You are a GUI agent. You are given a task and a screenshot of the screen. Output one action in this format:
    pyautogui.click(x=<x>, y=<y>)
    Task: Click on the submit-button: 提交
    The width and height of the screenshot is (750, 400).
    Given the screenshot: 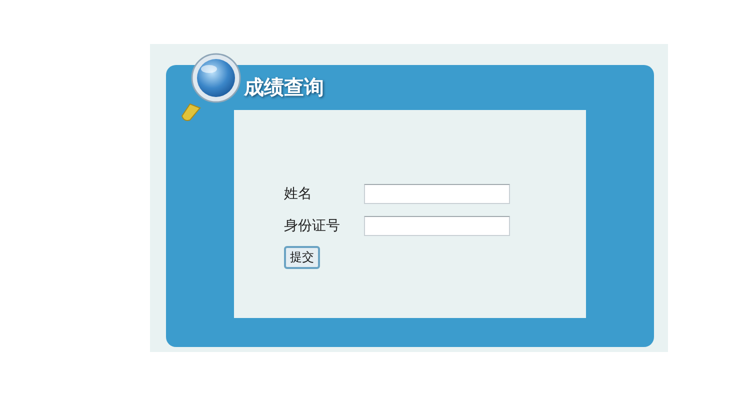 What is the action you would take?
    pyautogui.click(x=302, y=257)
    